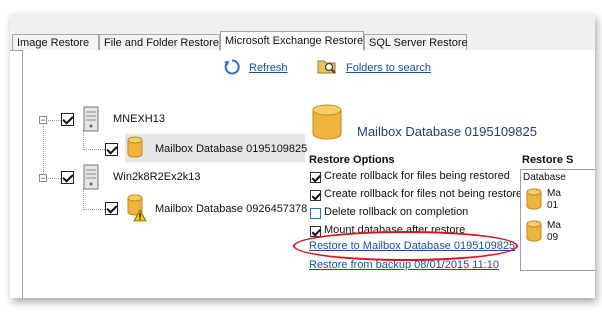 The width and height of the screenshot is (602, 313). Describe the element at coordinates (447, 131) in the screenshot. I see `selected-database-title: Mailbox Database 0195109825` at that location.